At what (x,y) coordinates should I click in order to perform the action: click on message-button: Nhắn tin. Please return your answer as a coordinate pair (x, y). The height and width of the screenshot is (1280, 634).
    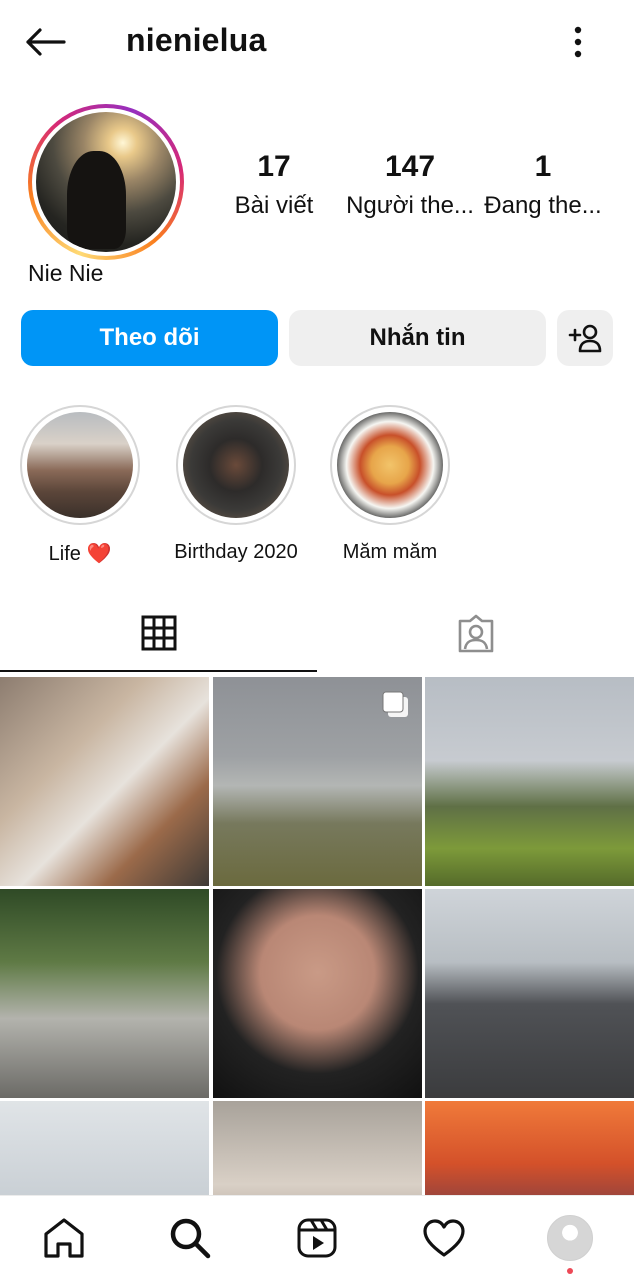
    Looking at the image, I should click on (417, 338).